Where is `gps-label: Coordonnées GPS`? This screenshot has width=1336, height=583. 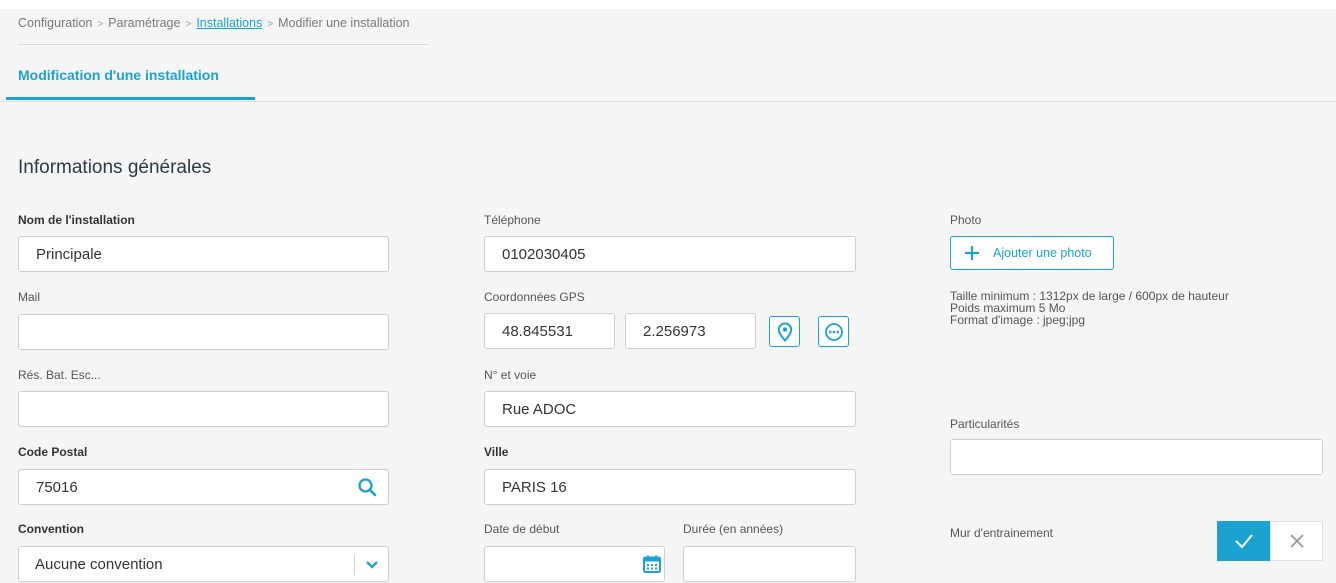 gps-label: Coordonnées GPS is located at coordinates (534, 297).